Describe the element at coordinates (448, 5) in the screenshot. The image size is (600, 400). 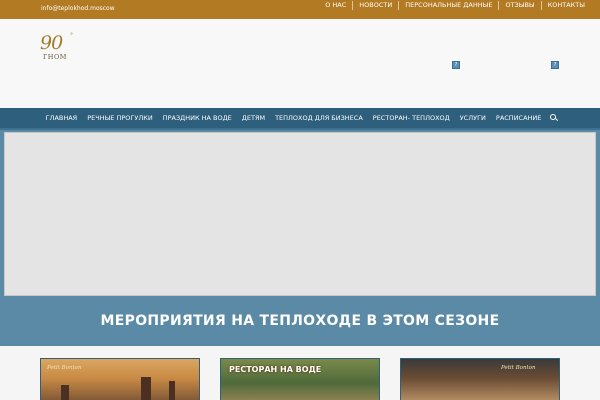
I see `top-link-personal-data: ПЕРСОНАЛЬНЫЕ ДАННЫЕ` at that location.